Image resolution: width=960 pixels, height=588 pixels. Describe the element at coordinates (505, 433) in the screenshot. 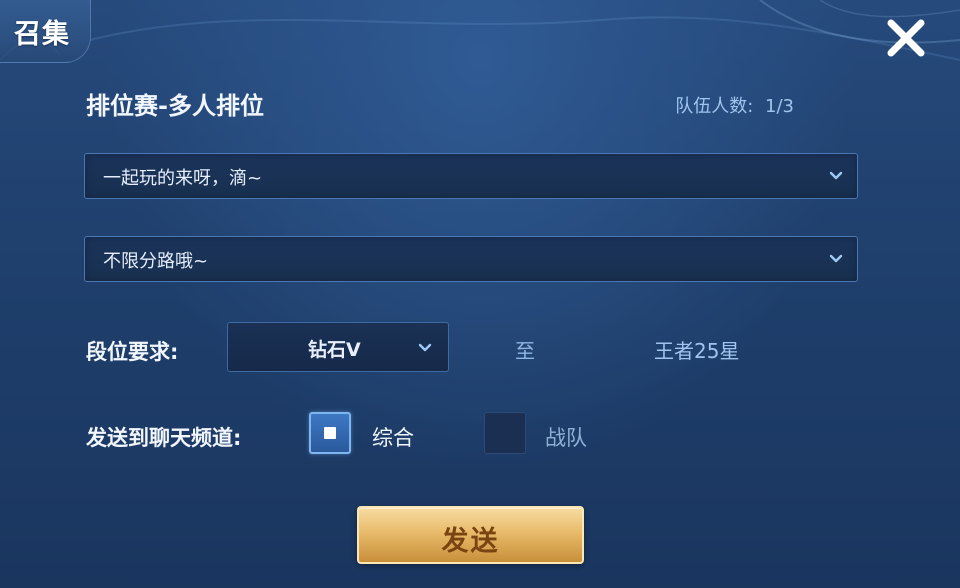

I see `channel-team-checkbox` at that location.